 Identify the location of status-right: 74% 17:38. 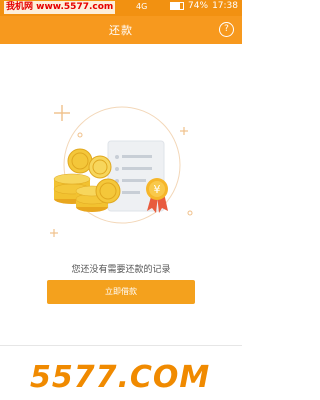
(204, 6).